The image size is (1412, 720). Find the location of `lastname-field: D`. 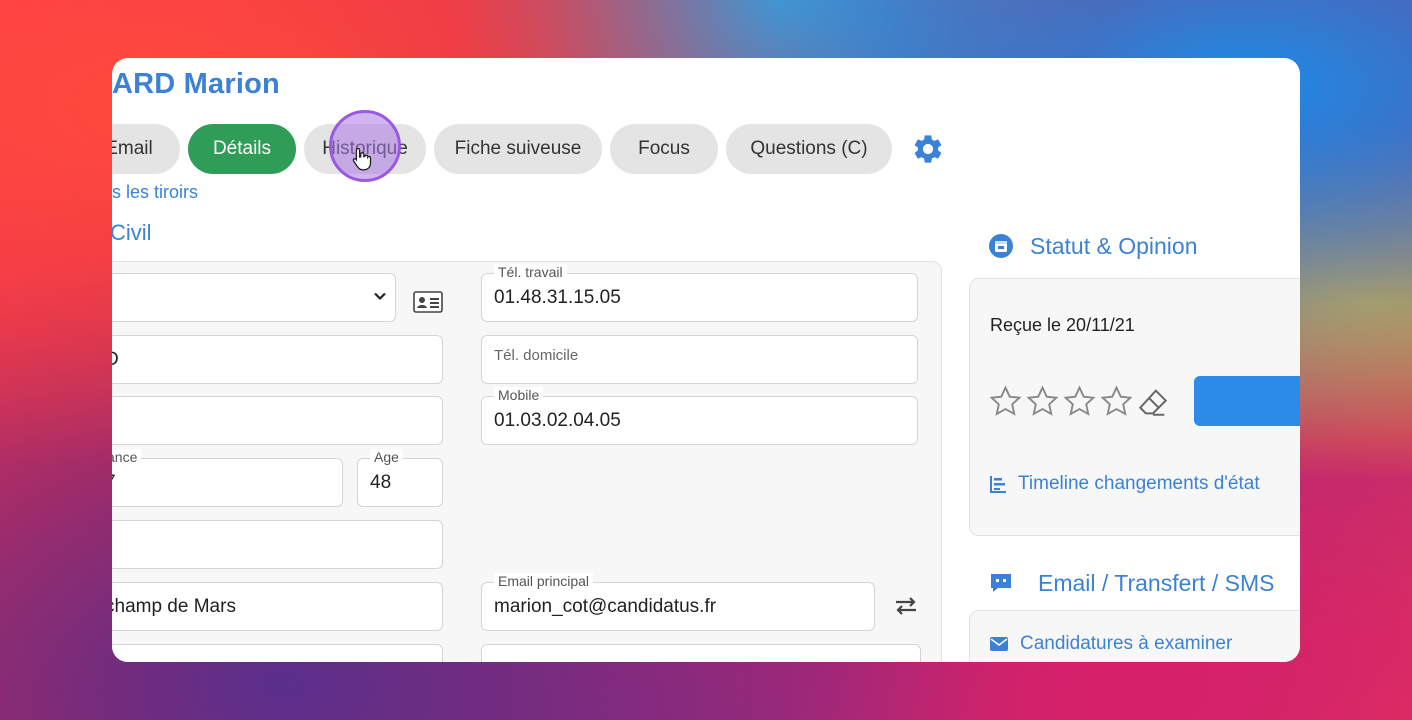

lastname-field: D is located at coordinates (277, 359).